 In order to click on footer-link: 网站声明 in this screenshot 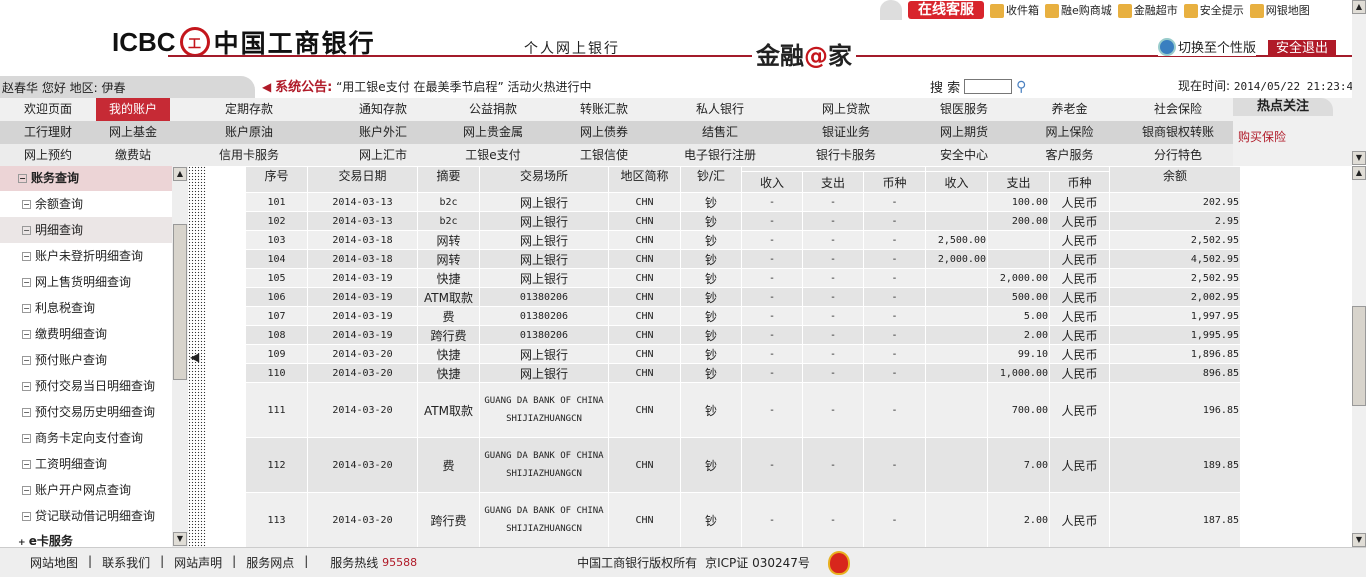, I will do `click(198, 562)`.